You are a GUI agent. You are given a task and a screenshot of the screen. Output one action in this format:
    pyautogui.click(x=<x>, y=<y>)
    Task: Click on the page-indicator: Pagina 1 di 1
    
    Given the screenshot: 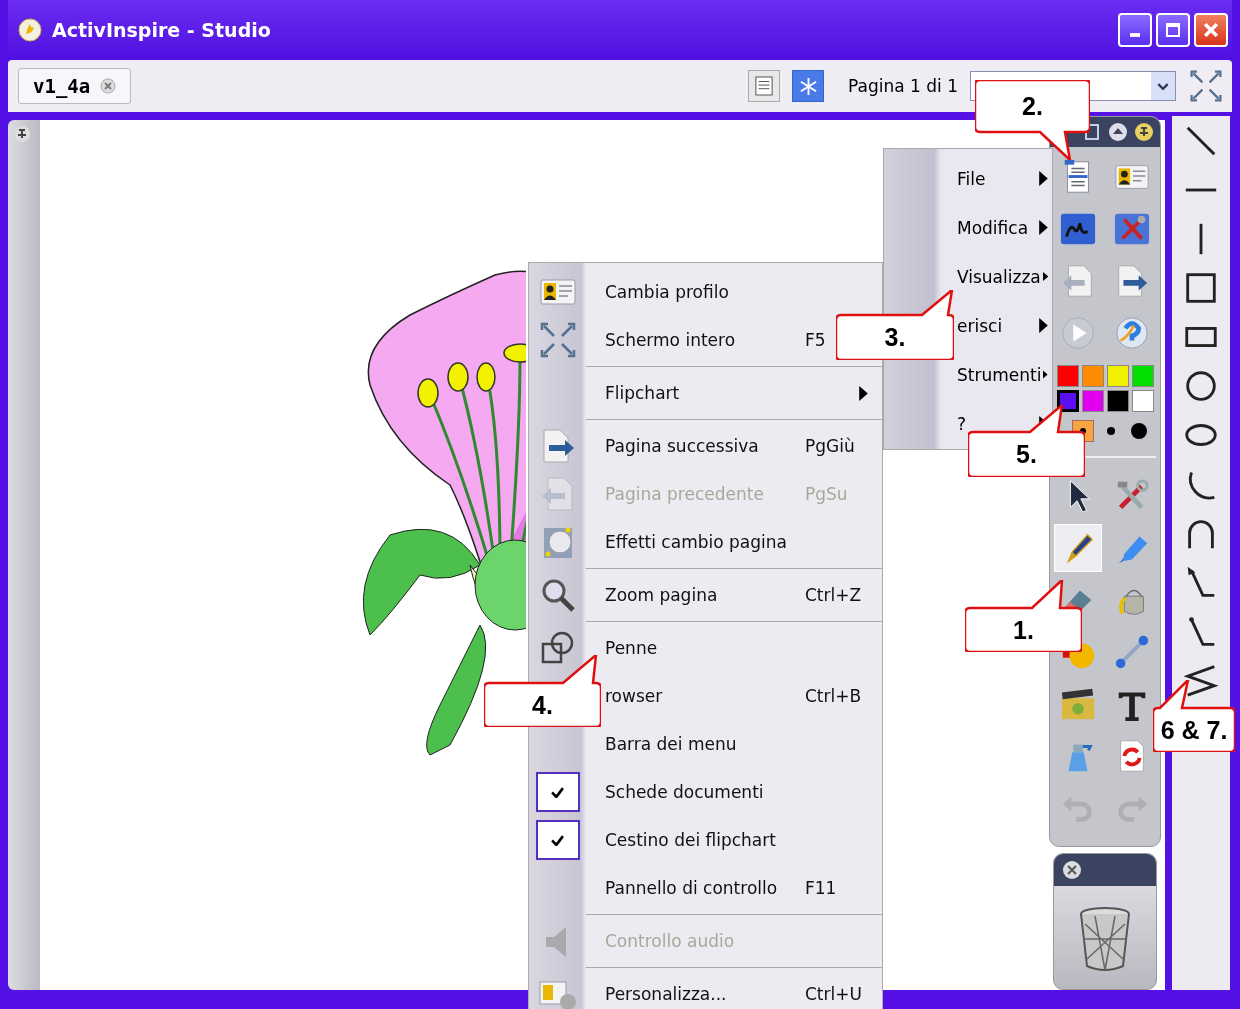 What is the action you would take?
    pyautogui.click(x=903, y=86)
    